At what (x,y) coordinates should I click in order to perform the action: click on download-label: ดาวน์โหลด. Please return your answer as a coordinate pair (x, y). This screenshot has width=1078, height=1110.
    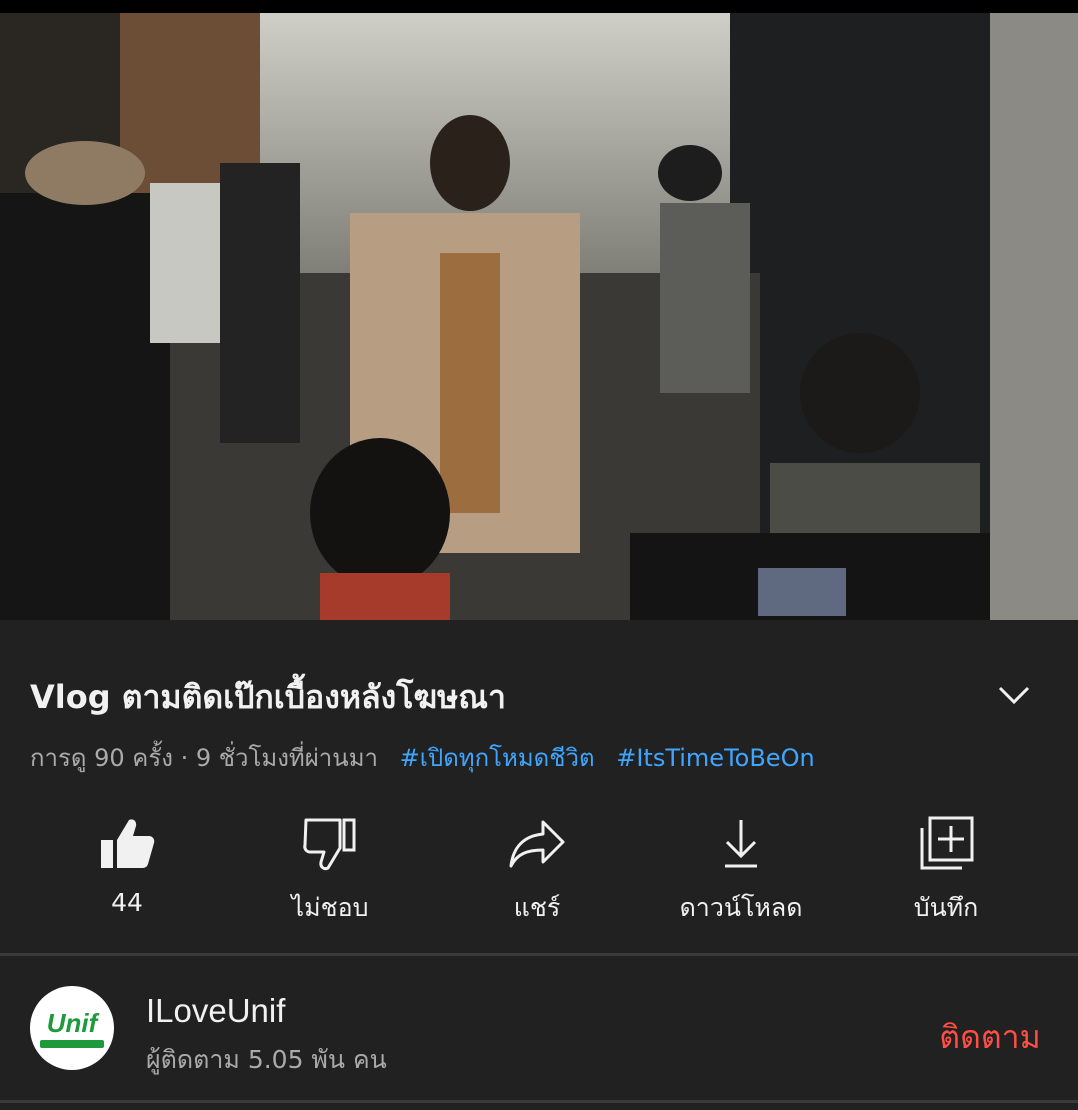
    Looking at the image, I should click on (741, 907).